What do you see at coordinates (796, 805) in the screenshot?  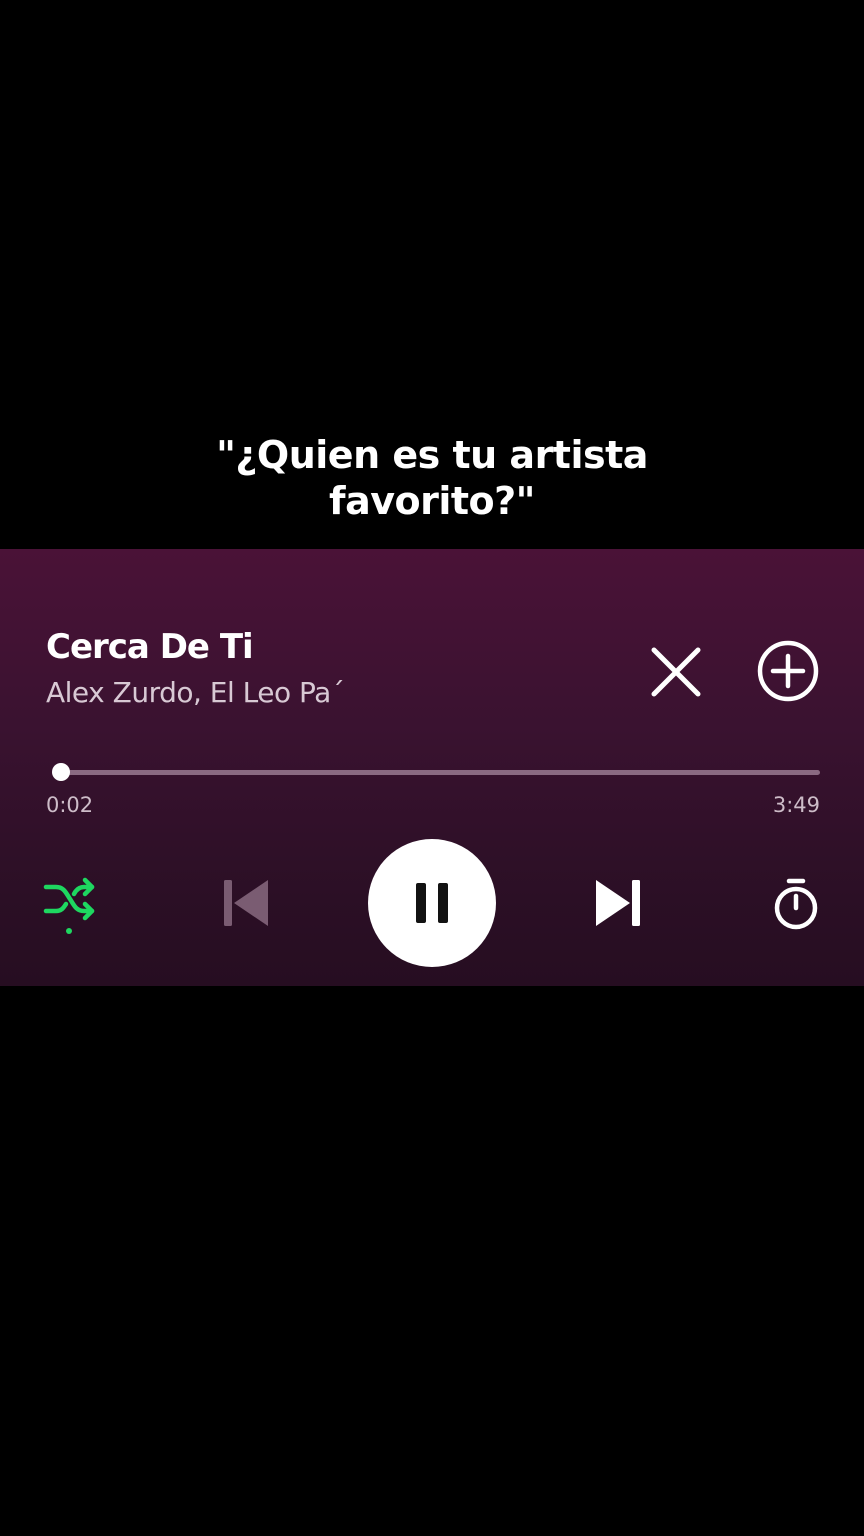 I see `total-duration: 3:49` at bounding box center [796, 805].